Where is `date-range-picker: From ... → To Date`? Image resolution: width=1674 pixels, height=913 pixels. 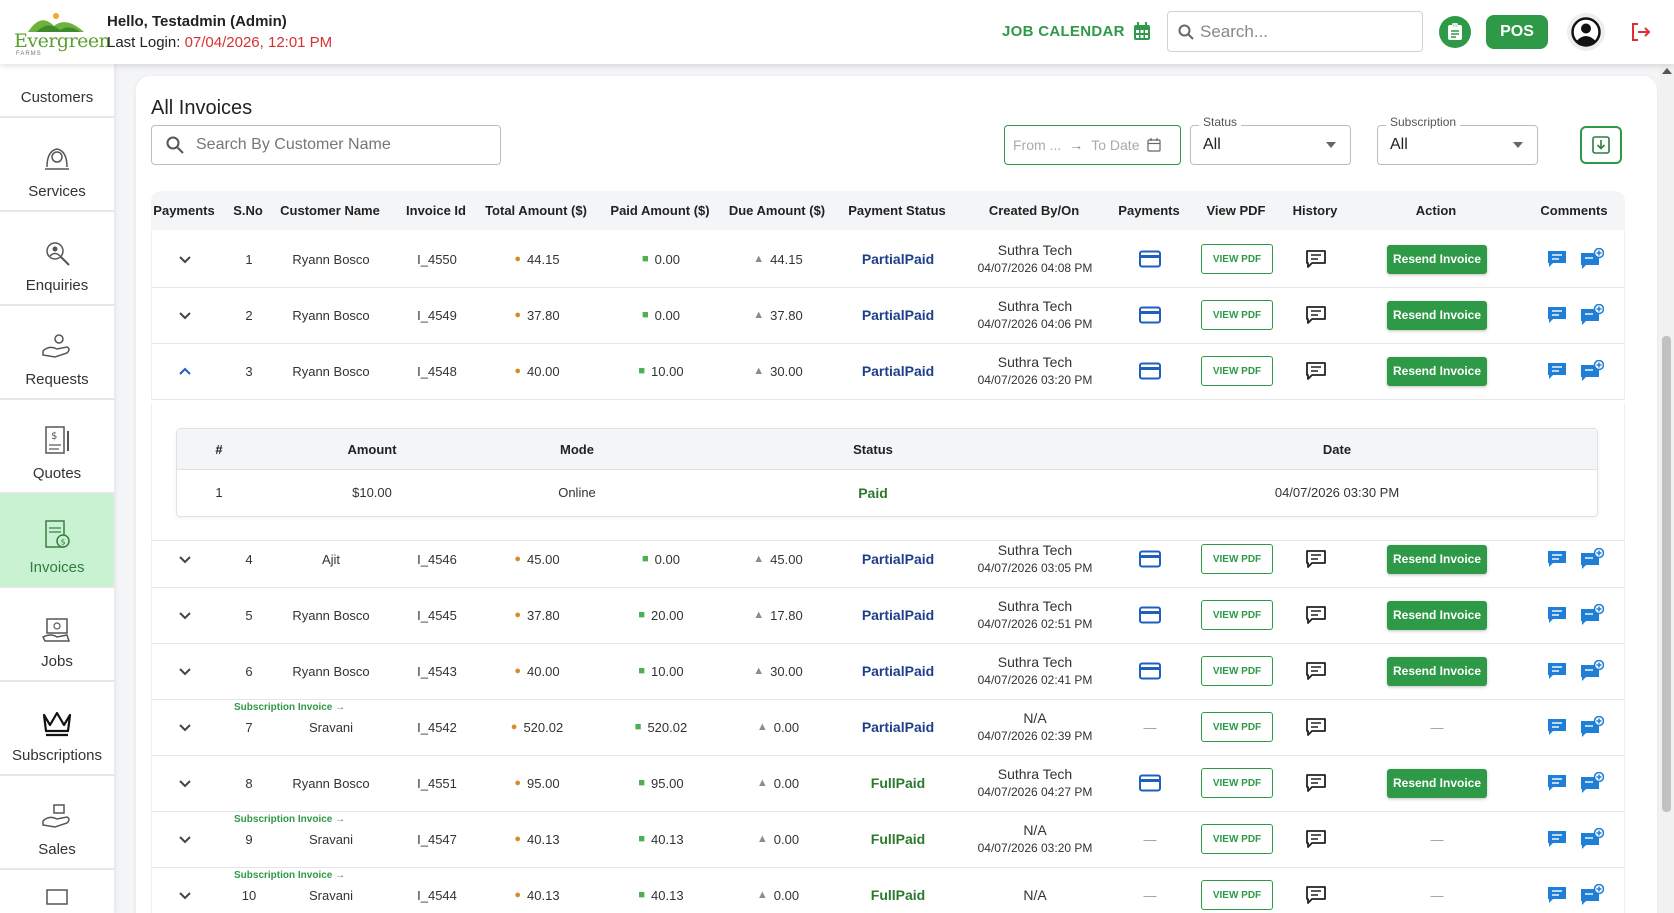 date-range-picker: From ... → To Date is located at coordinates (1092, 145).